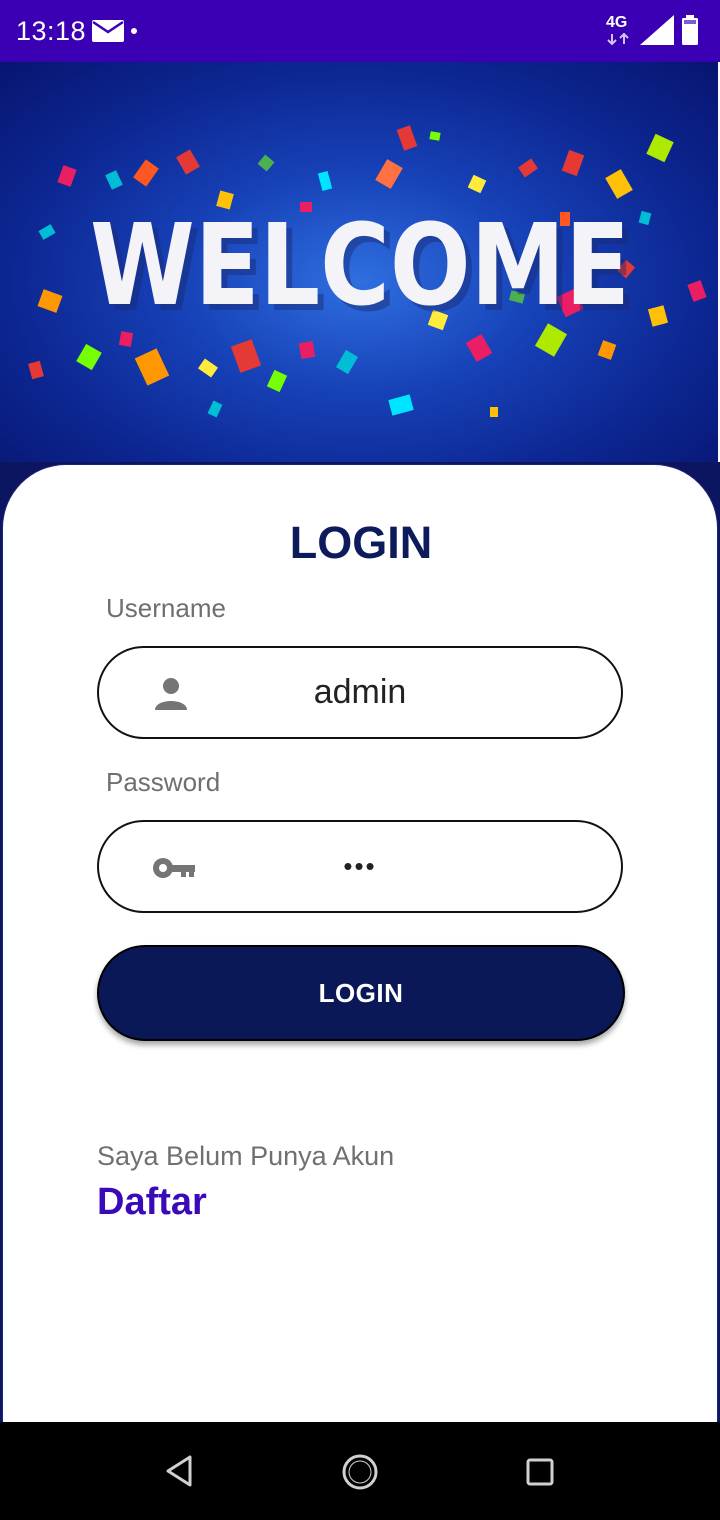 The image size is (720, 1520). What do you see at coordinates (690, 30) in the screenshot?
I see `battery-icon` at bounding box center [690, 30].